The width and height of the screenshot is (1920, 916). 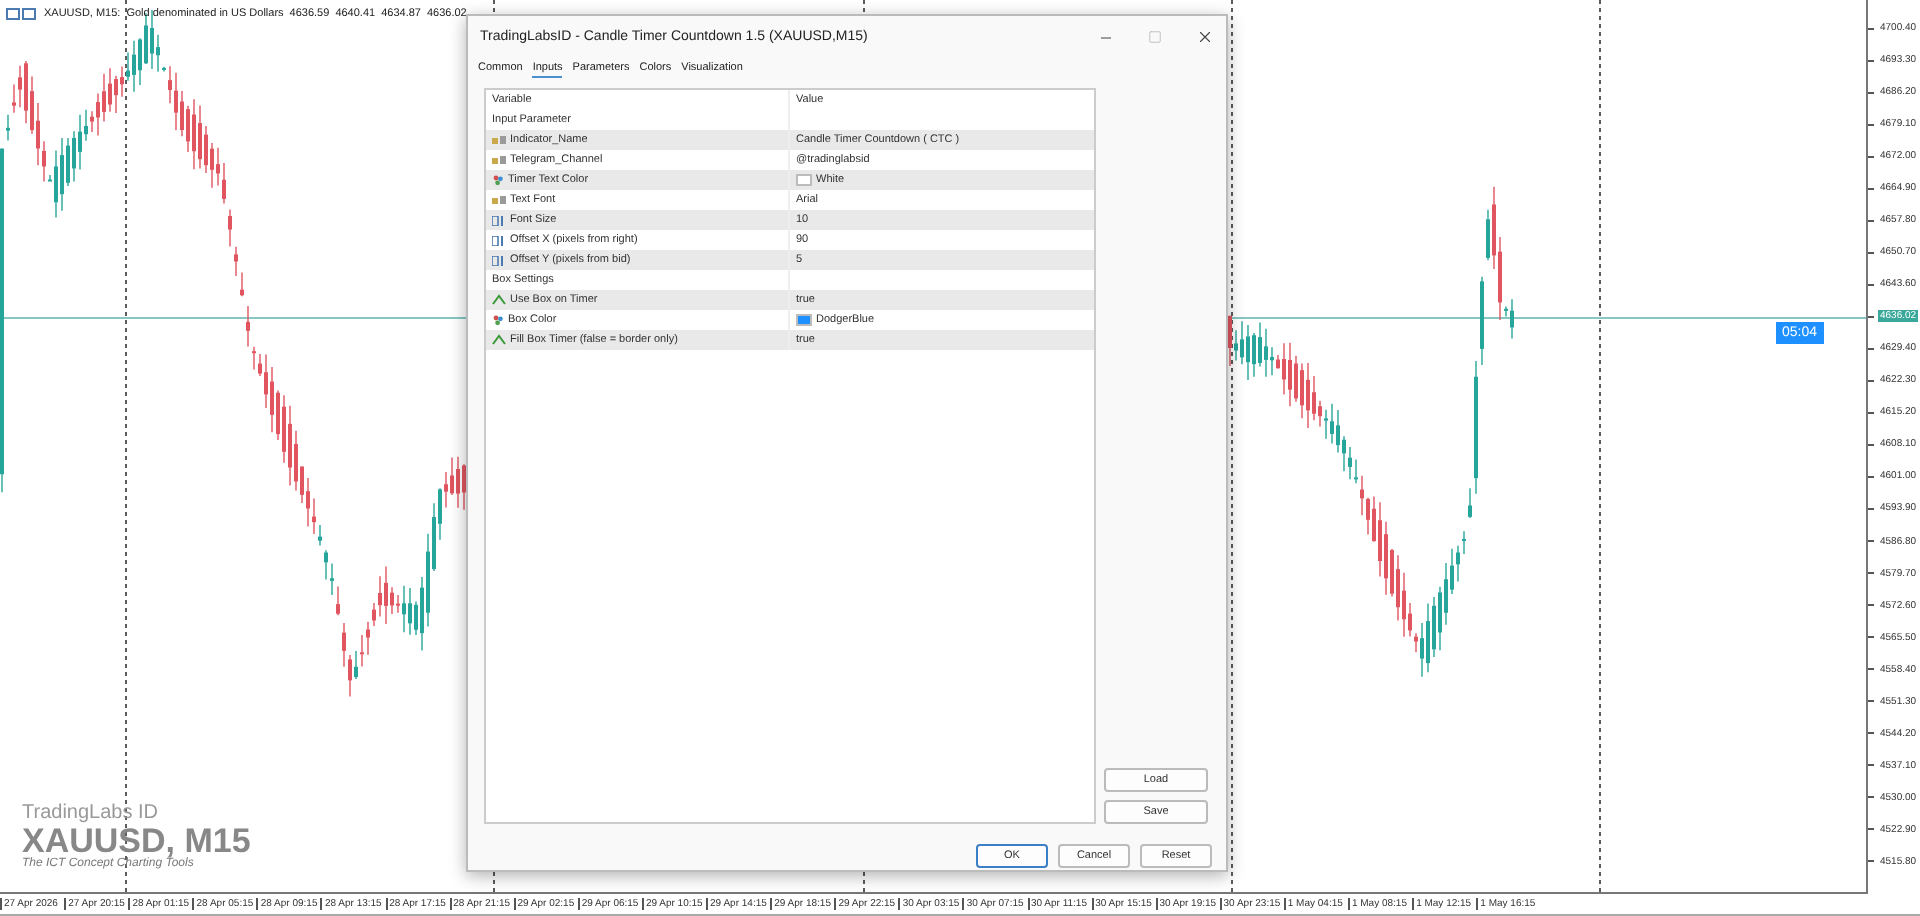 What do you see at coordinates (136, 841) in the screenshot?
I see `watermark-title: XAUUSD, M15` at bounding box center [136, 841].